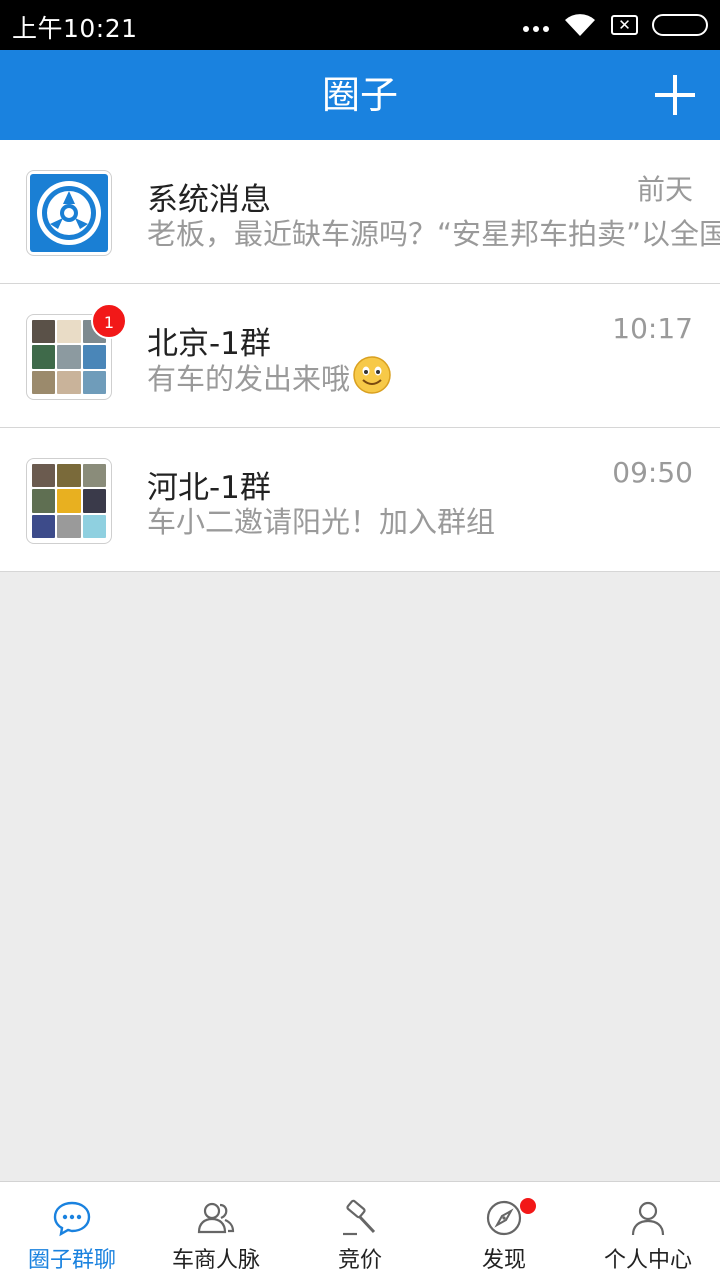 The height and width of the screenshot is (1280, 720). Describe the element at coordinates (648, 1218) in the screenshot. I see `person-icon` at that location.